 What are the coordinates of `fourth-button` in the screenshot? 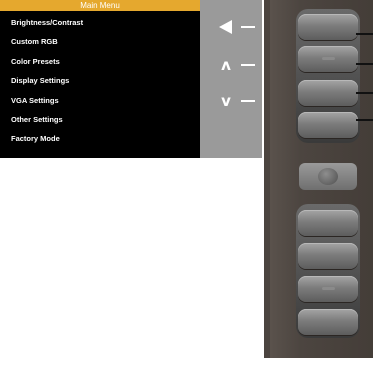 It's located at (328, 125).